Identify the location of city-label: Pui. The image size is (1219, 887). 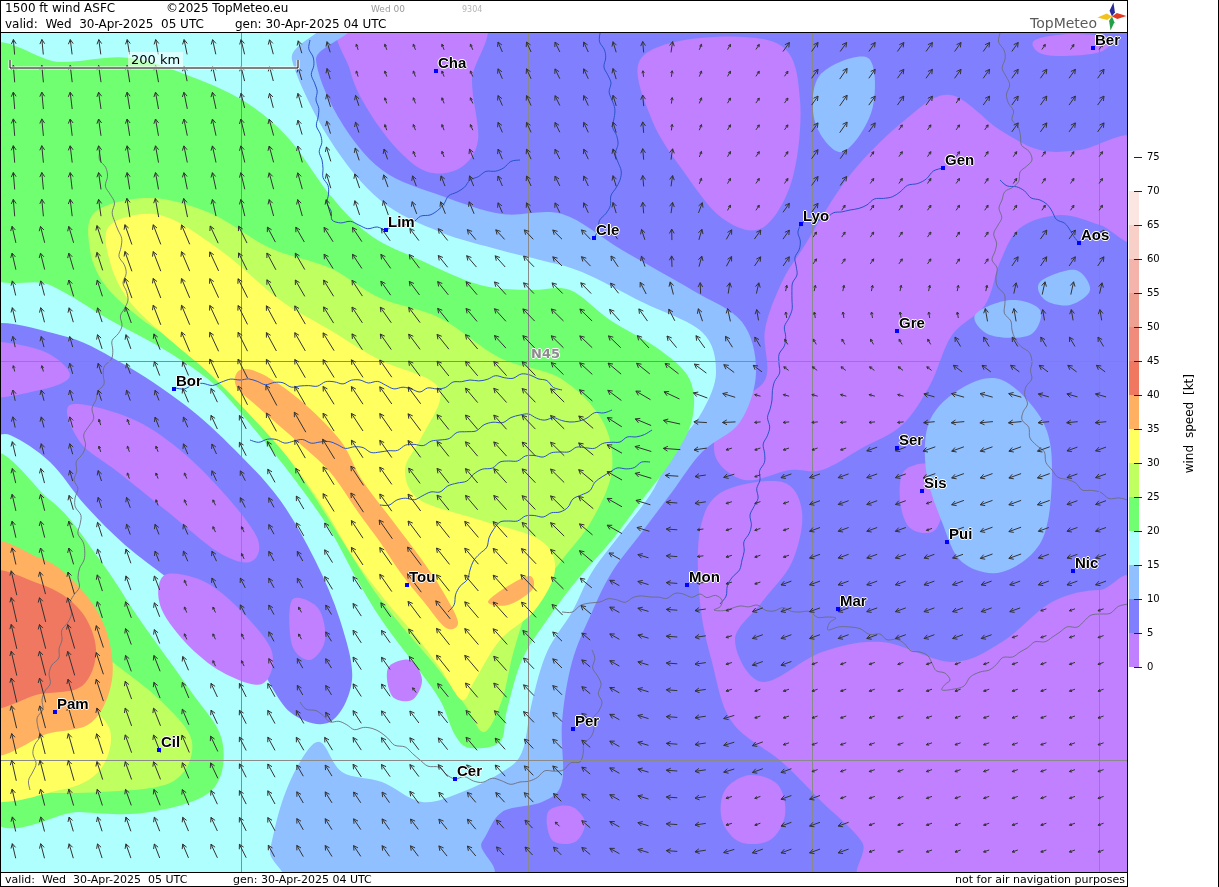
(961, 533).